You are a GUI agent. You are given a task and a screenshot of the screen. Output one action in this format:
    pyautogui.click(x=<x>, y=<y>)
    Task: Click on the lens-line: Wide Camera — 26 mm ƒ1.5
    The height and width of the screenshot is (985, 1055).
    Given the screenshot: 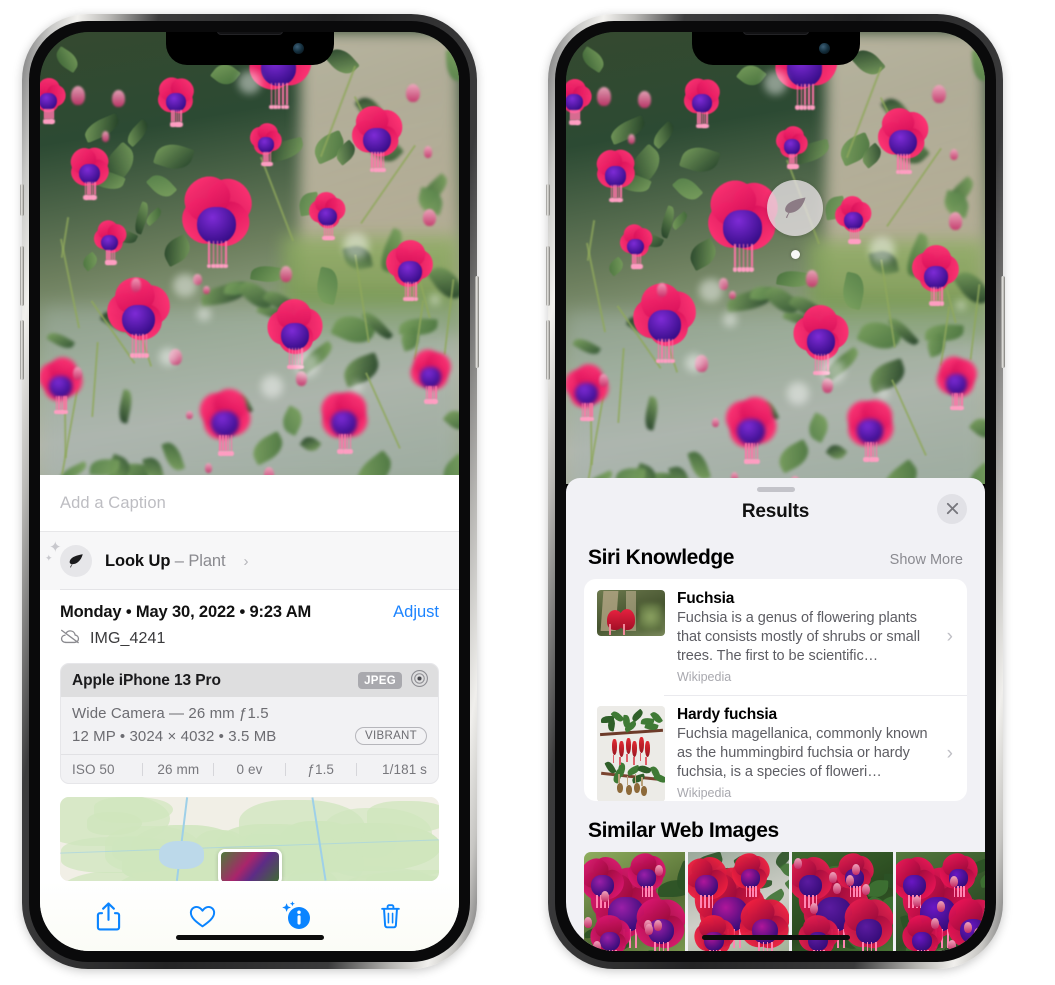 What is the action you would take?
    pyautogui.click(x=170, y=713)
    